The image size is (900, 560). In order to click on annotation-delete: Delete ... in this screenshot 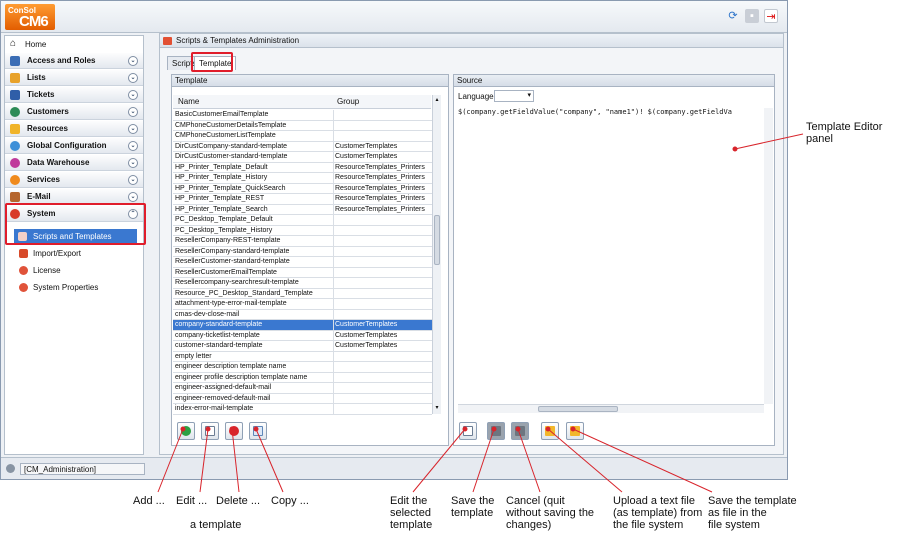, I will do `click(238, 501)`.